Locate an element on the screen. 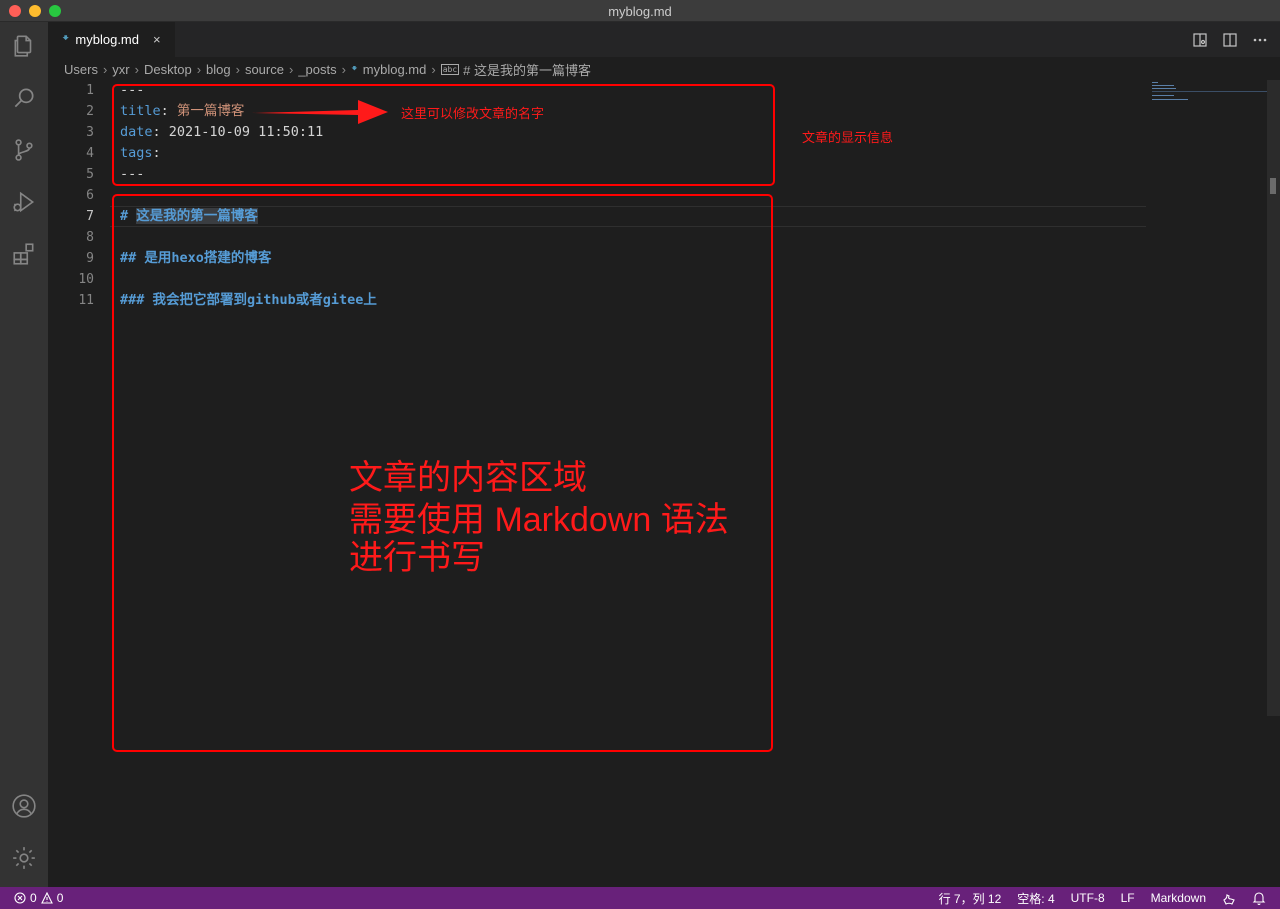 This screenshot has width=1280, height=909. arrow-icon is located at coordinates (320, 112).